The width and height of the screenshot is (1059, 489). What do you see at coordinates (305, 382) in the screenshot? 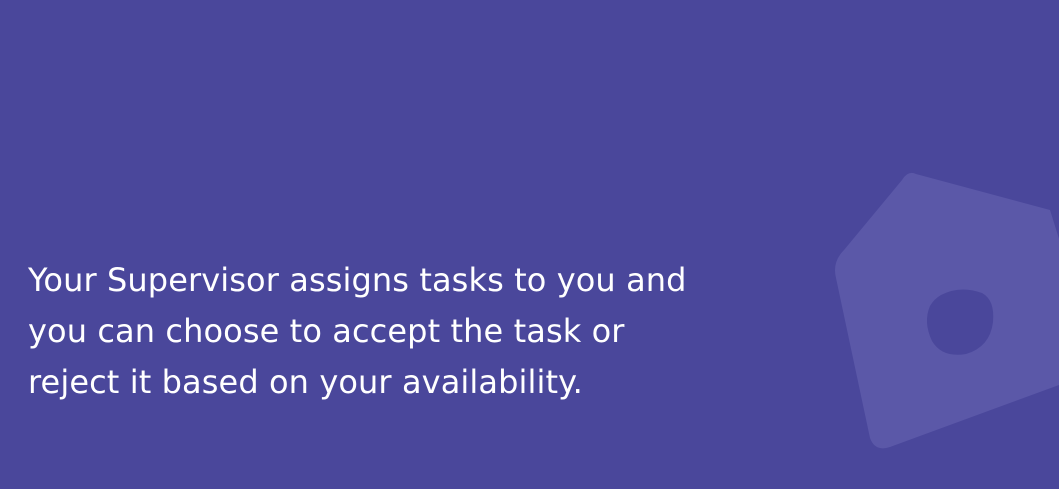
I see `description-line-3: reject it based on your availability.` at bounding box center [305, 382].